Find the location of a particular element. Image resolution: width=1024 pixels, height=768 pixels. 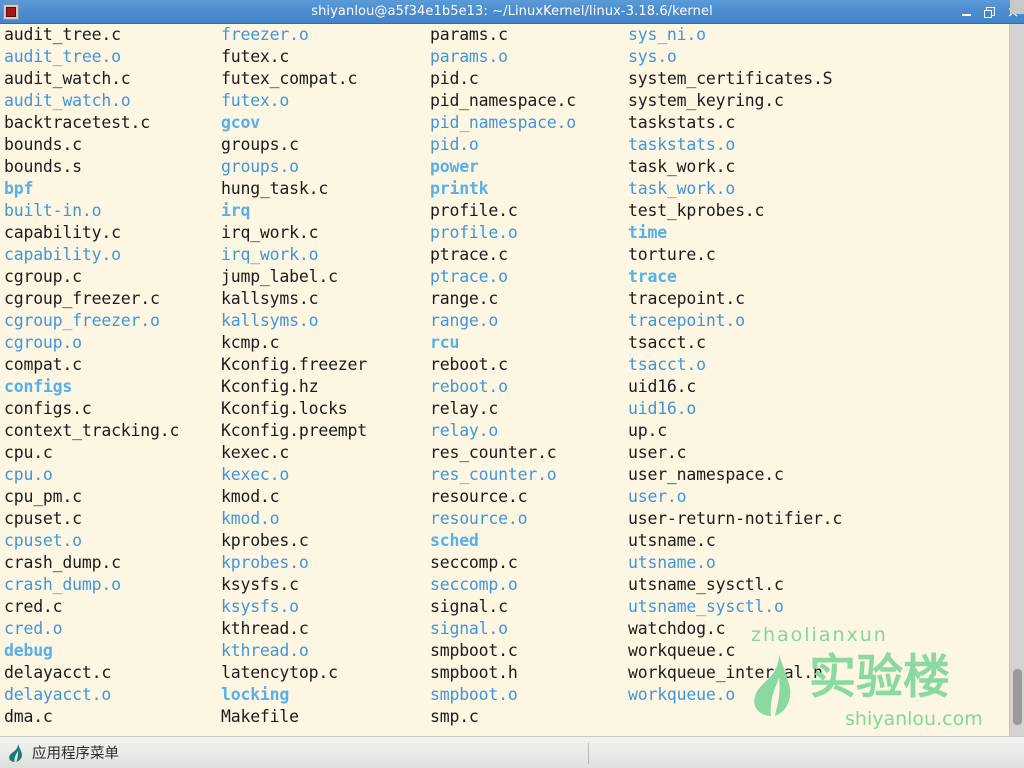

file-entry-object: resource.o is located at coordinates (479, 518).